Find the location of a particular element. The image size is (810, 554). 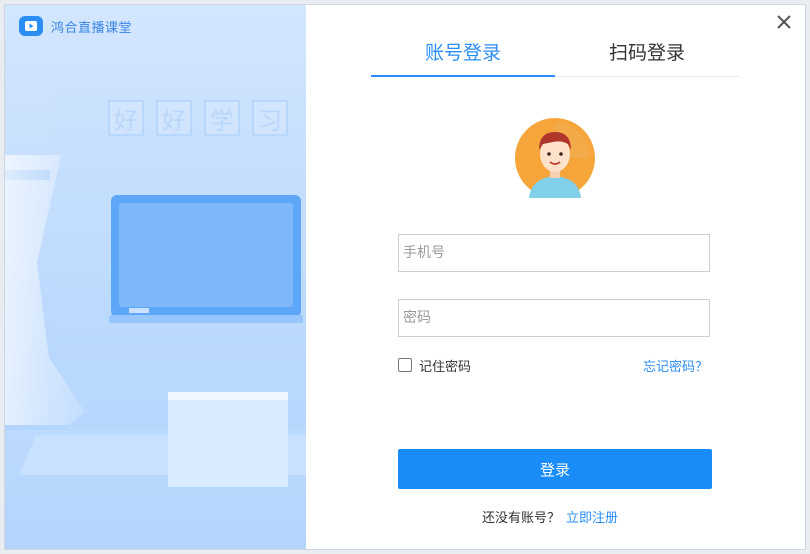

brand: 鸿合直播课堂 is located at coordinates (75, 26).